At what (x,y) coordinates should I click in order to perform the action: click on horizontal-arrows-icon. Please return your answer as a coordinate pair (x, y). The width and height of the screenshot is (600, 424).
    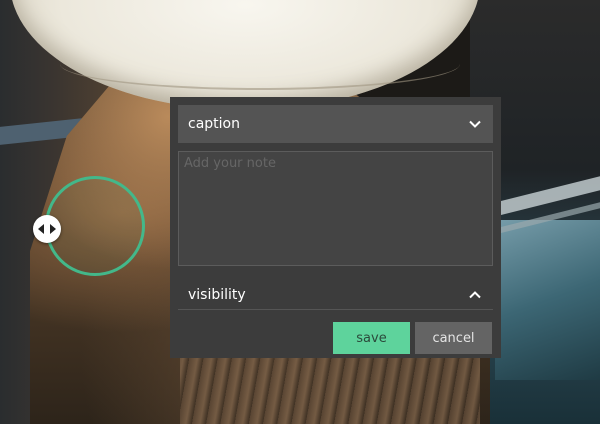
    Looking at the image, I should click on (47, 229).